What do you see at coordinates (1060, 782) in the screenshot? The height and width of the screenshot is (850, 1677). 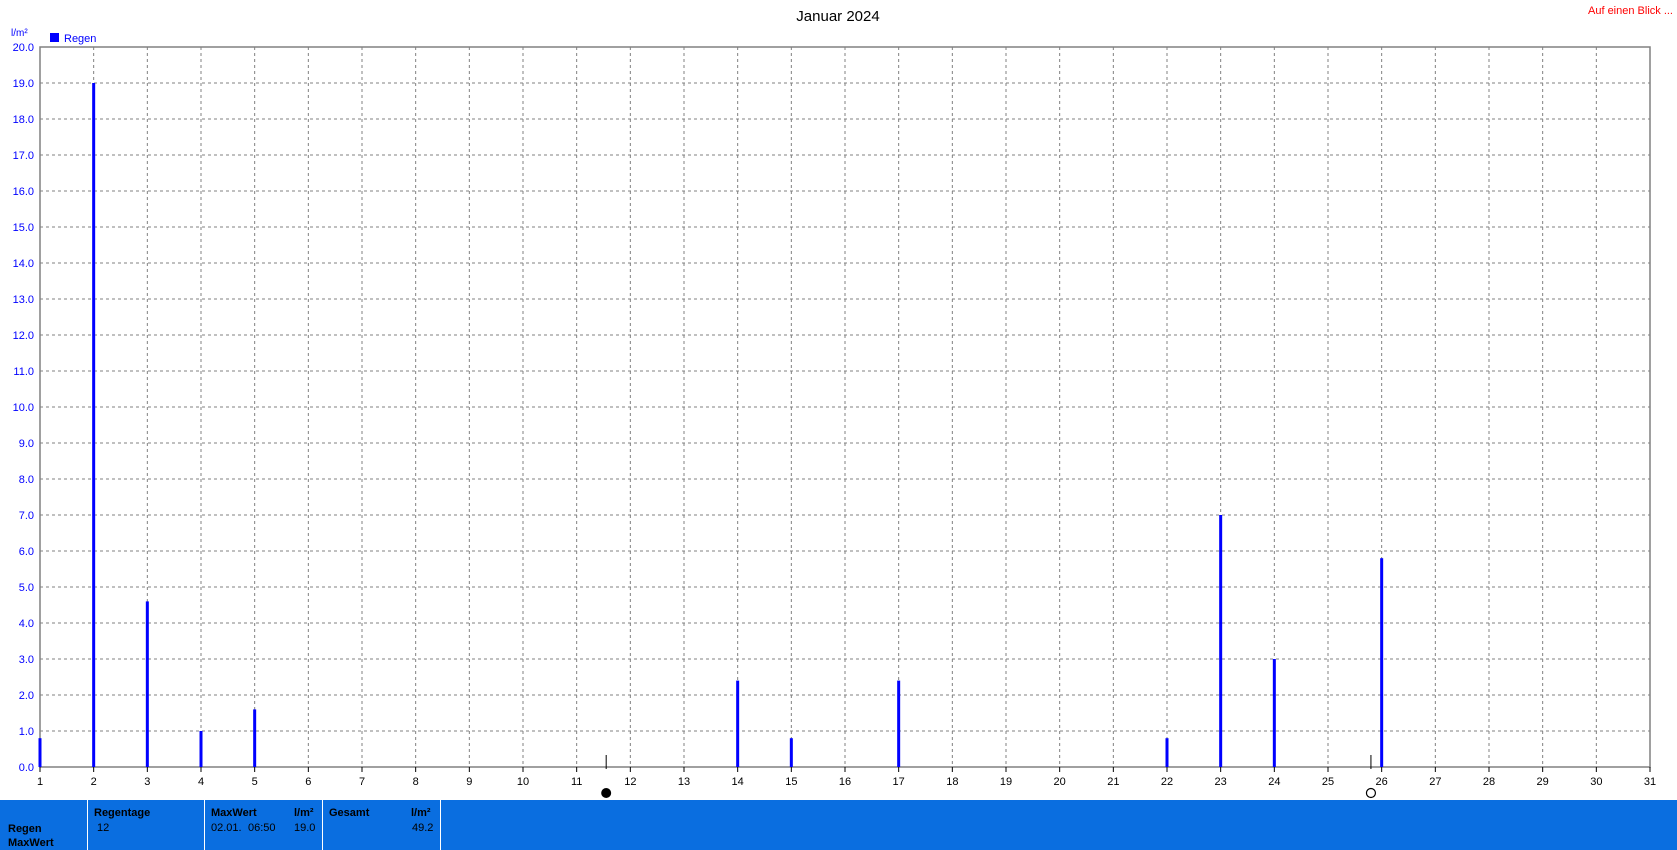 I see `x-tick-label: 20` at bounding box center [1060, 782].